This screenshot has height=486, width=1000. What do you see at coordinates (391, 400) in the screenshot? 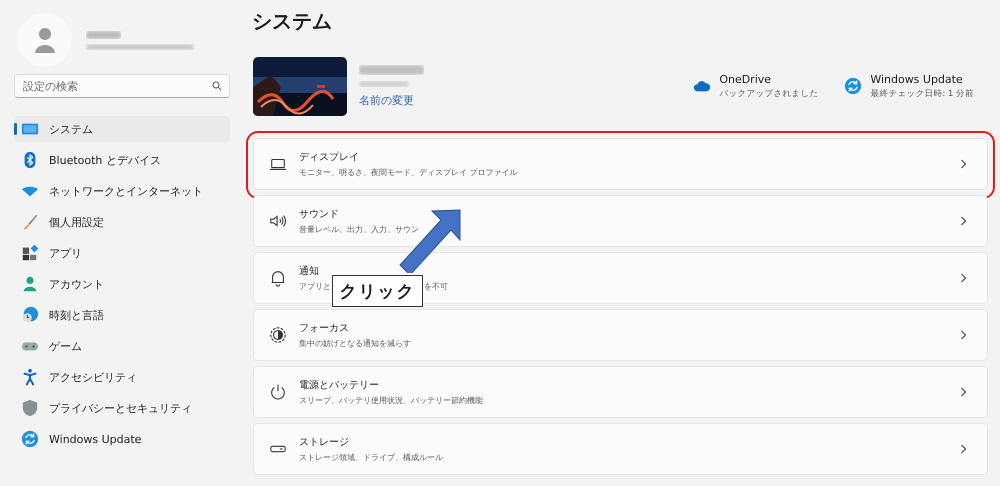
I see `card-subtitle: スリープ、バッテリ使用状況、バッテリー節約機能` at bounding box center [391, 400].